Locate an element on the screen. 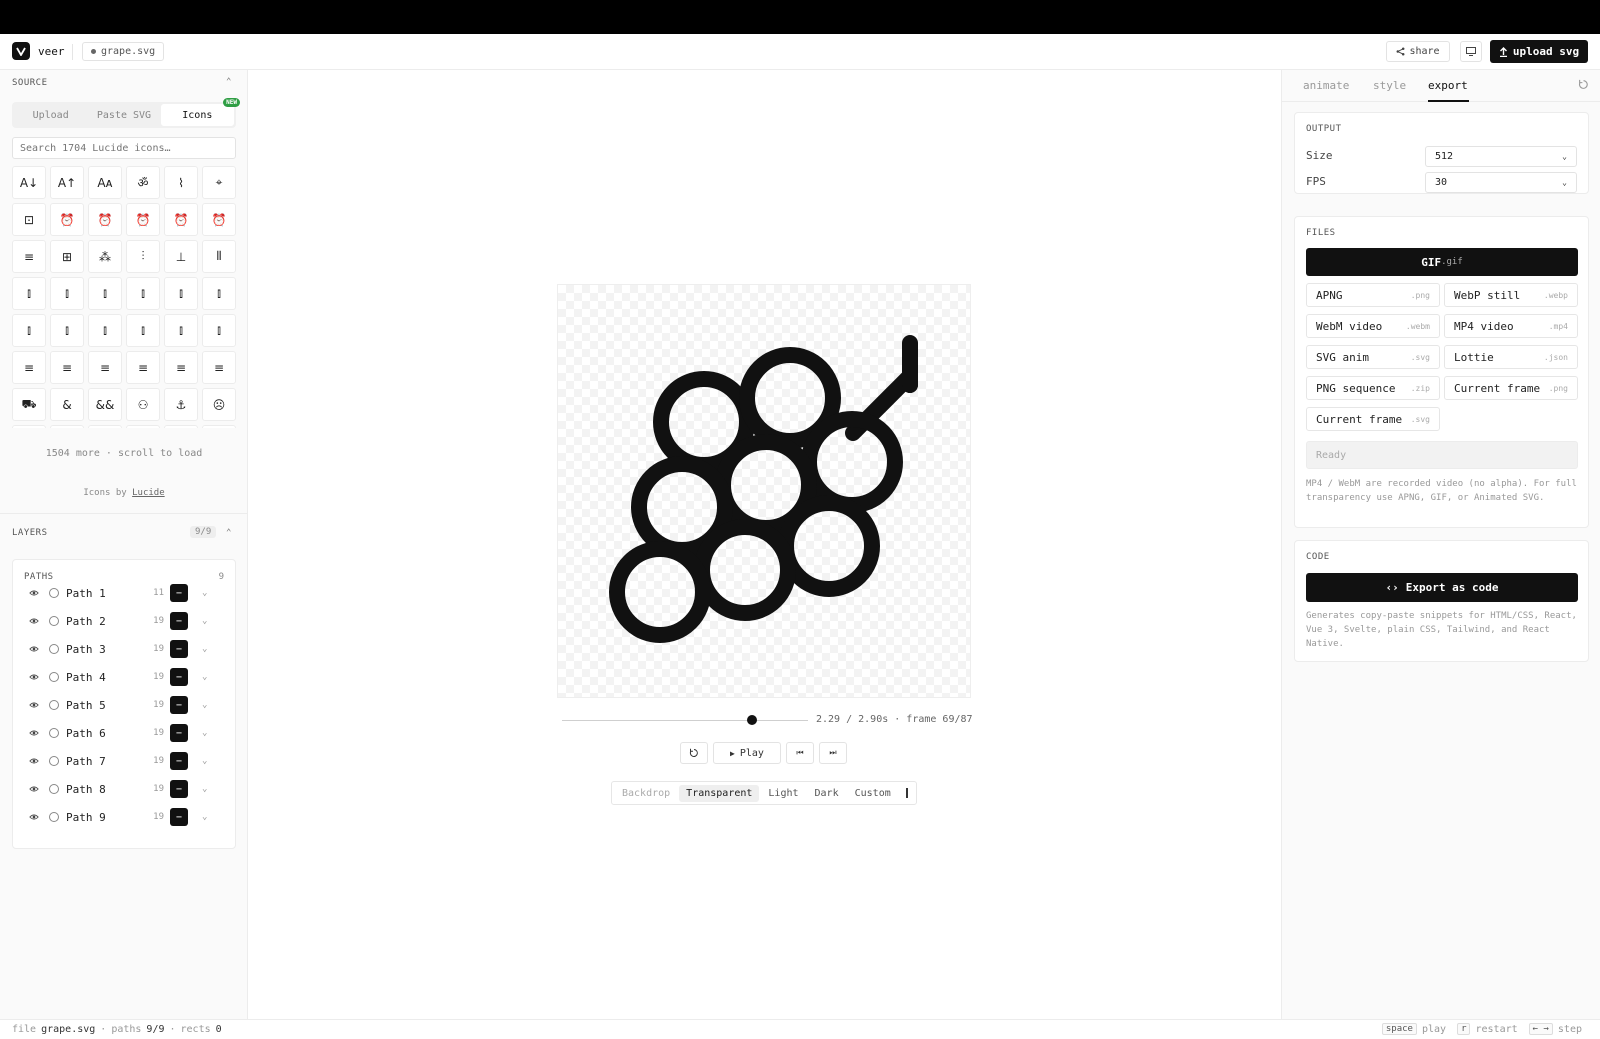 The height and width of the screenshot is (1039, 1600). layer-row: Path 9 19 − ⌄ is located at coordinates (124, 817).